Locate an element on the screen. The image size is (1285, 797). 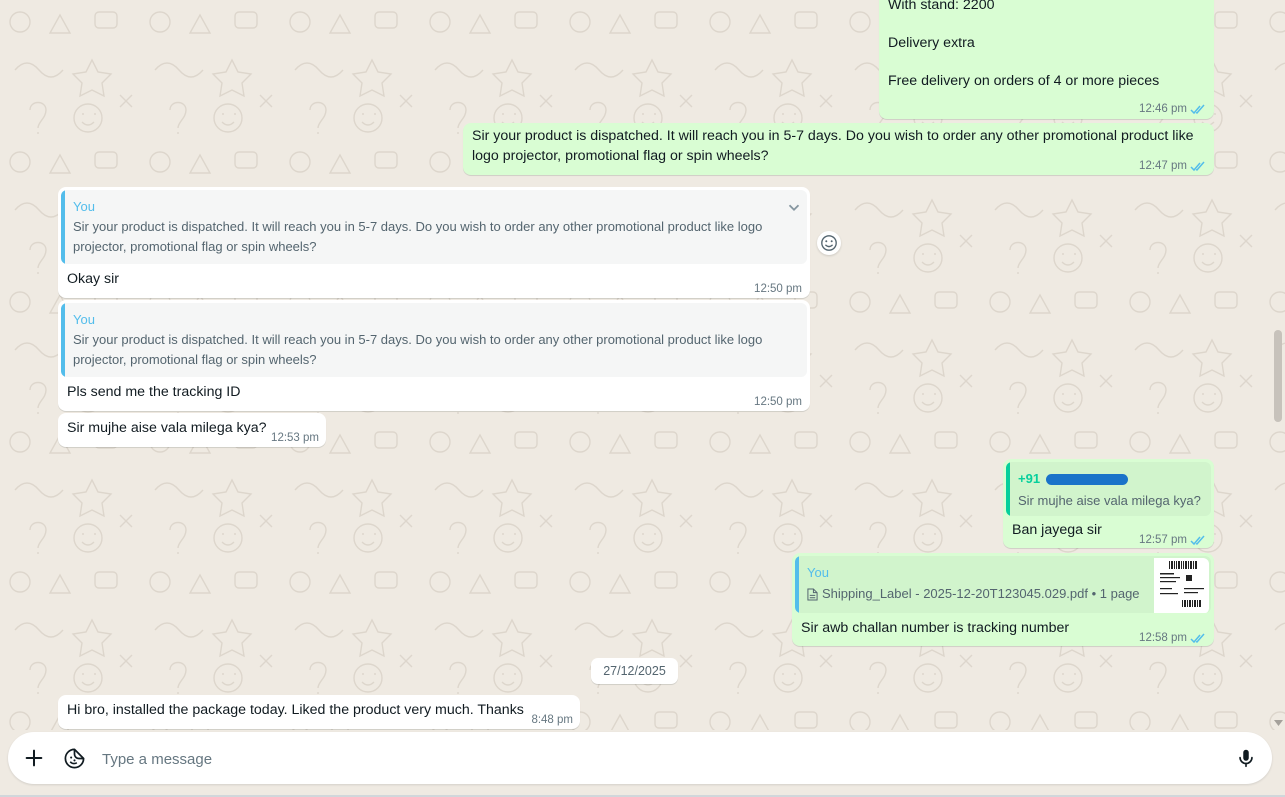
plus-icon is located at coordinates (34, 758).